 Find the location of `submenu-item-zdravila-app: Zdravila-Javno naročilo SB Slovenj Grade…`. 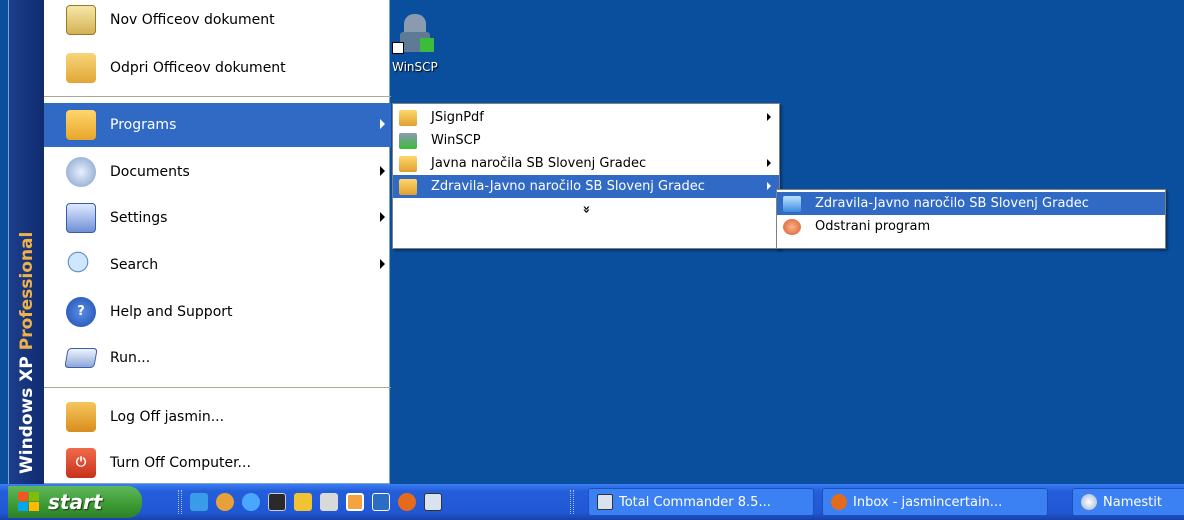

submenu-item-zdravila-app: Zdravila-Javno naročilo SB Slovenj Grade… is located at coordinates (971, 203).